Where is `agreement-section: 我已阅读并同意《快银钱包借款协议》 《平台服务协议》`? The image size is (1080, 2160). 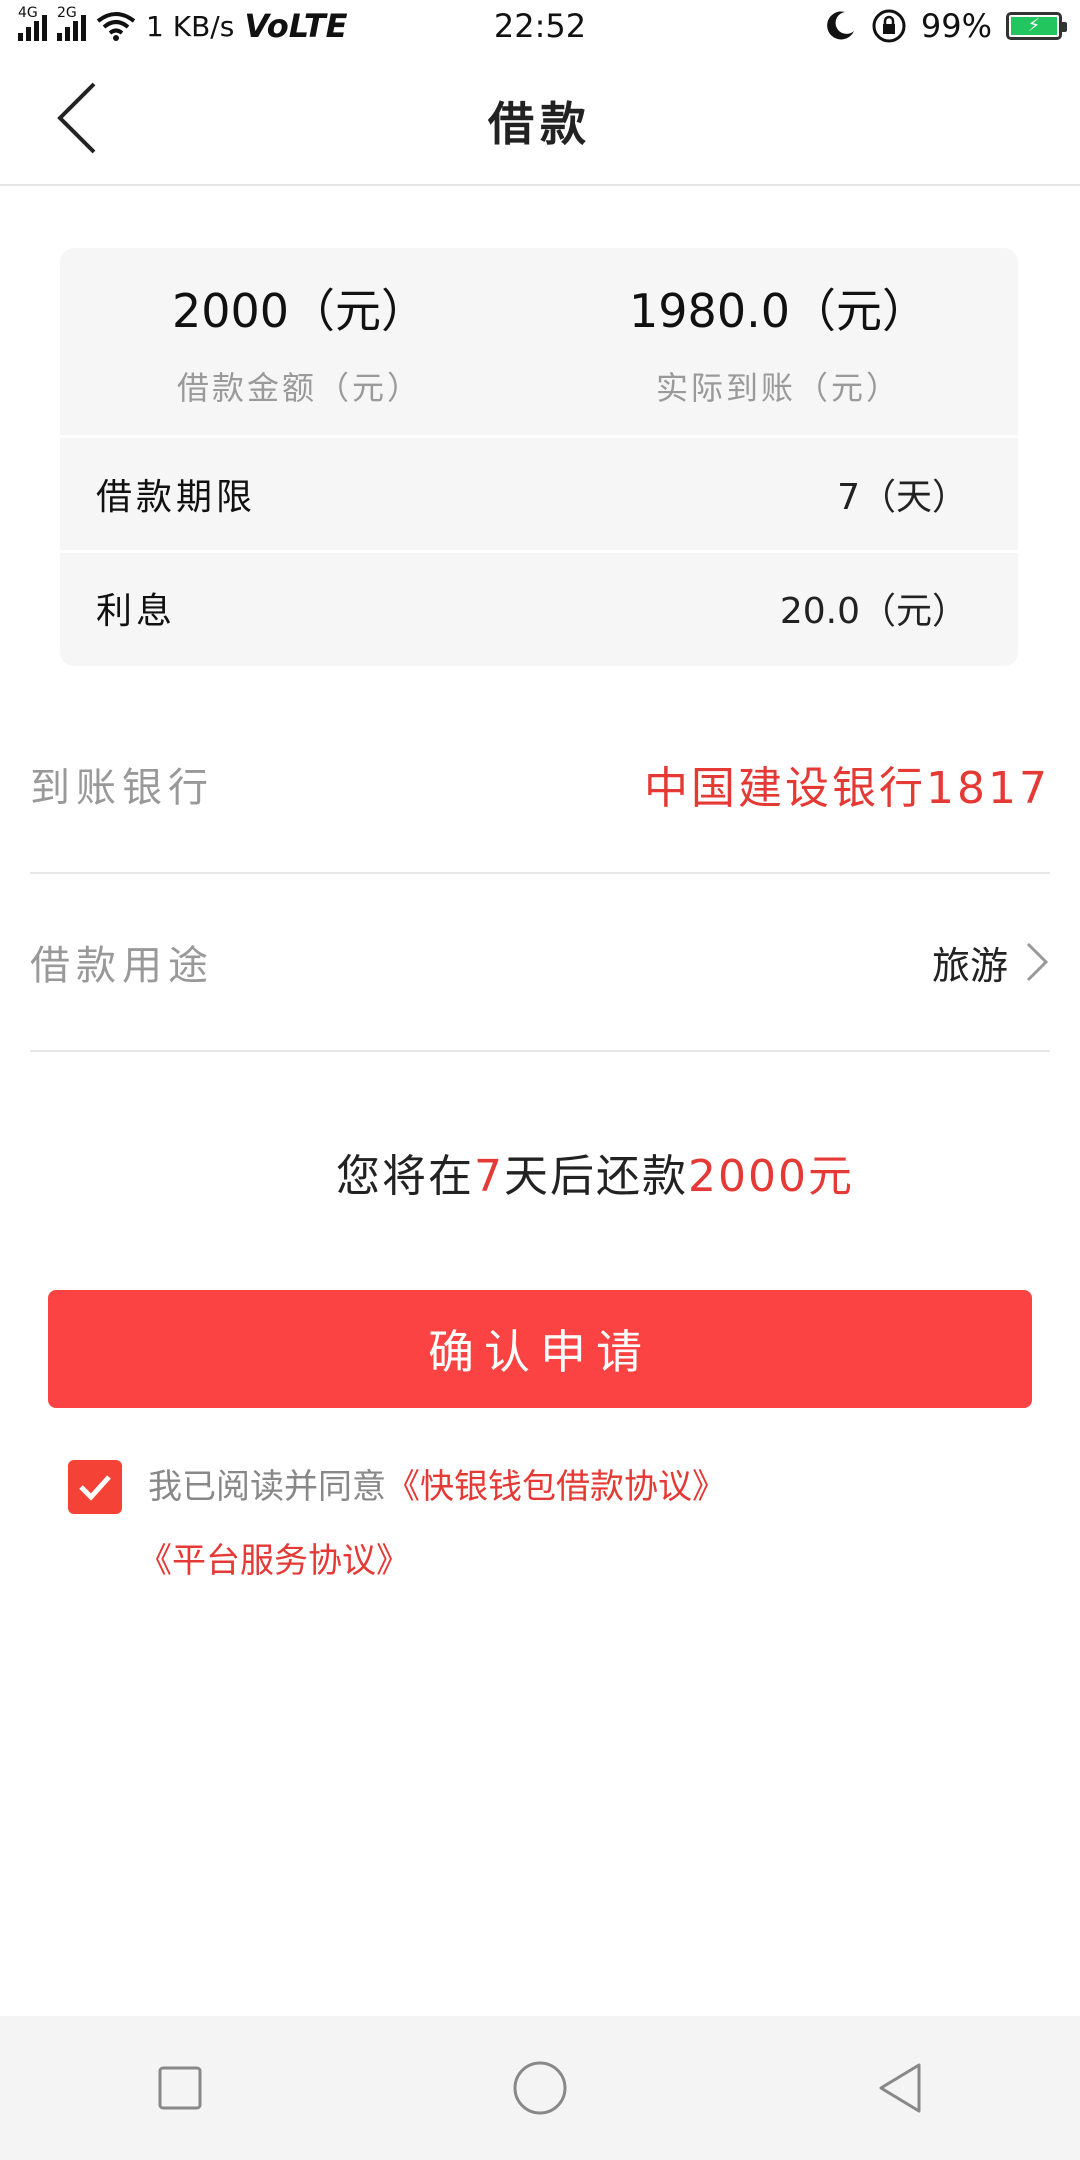 agreement-section: 我已阅读并同意《快银钱包借款协议》 《平台服务协议》 is located at coordinates (548, 1529).